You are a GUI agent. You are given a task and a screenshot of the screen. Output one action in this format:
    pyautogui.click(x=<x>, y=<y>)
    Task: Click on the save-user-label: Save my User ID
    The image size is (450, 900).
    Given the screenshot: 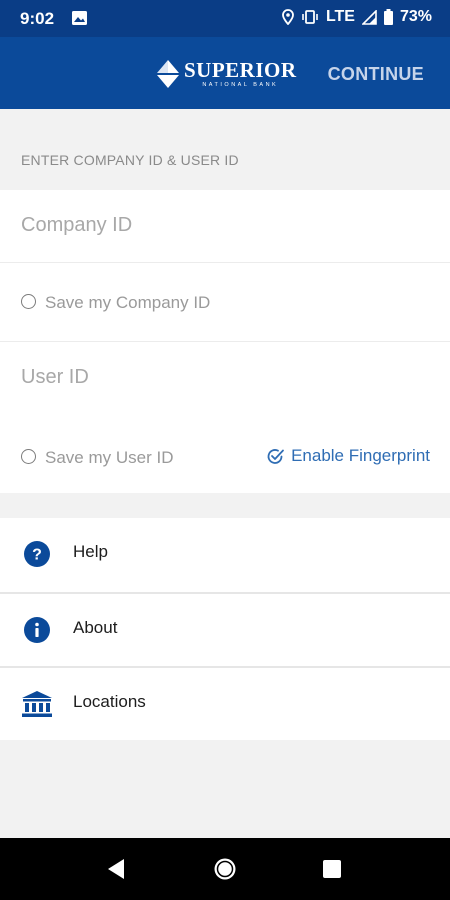 What is the action you would take?
    pyautogui.click(x=109, y=458)
    